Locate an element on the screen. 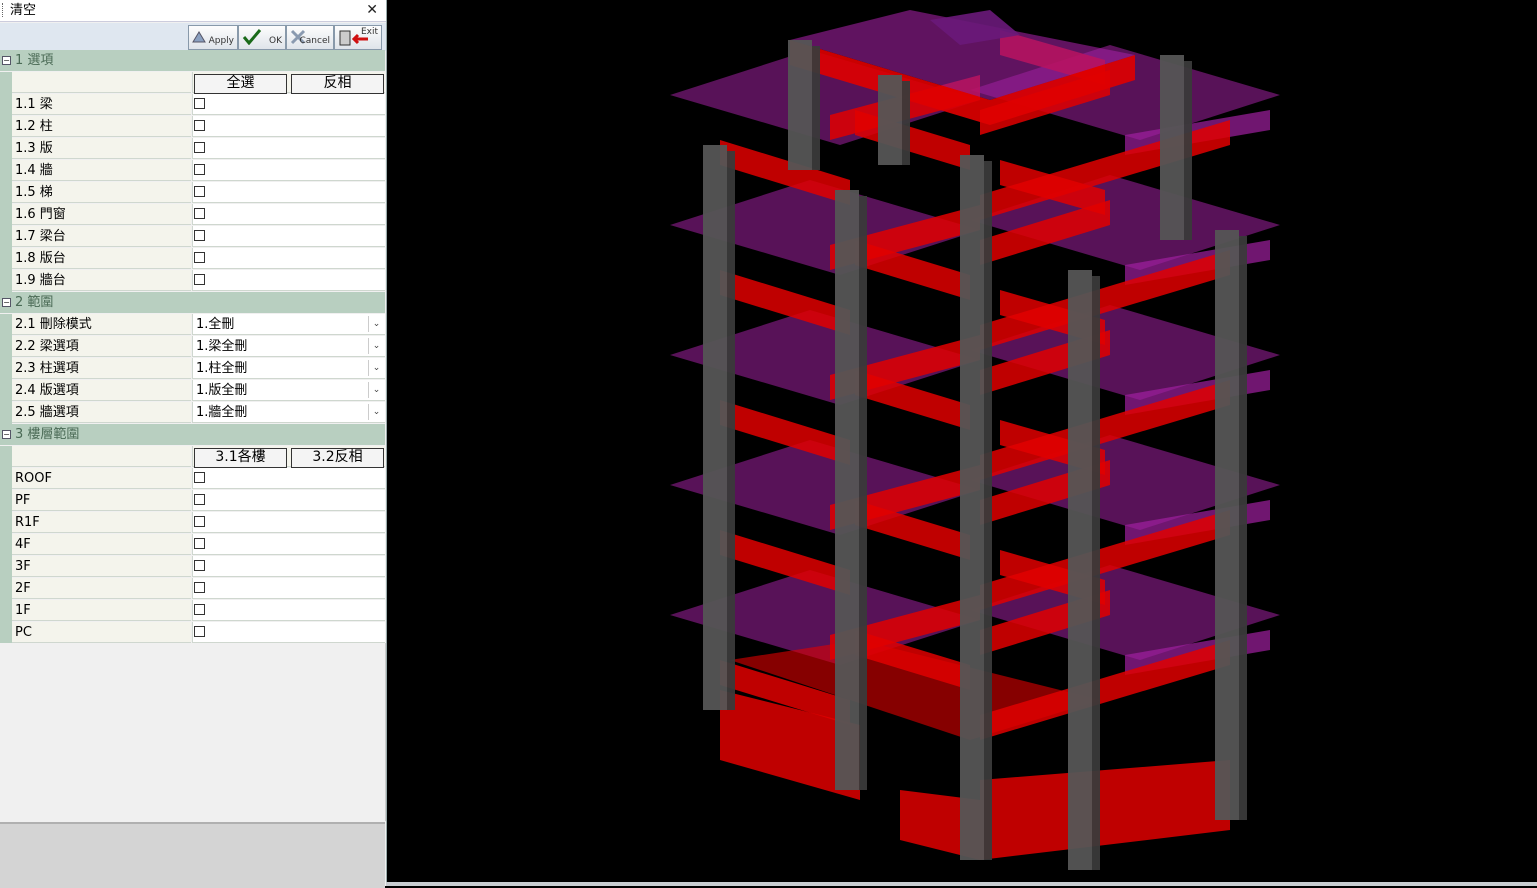  ok-button: OK is located at coordinates (262, 37).